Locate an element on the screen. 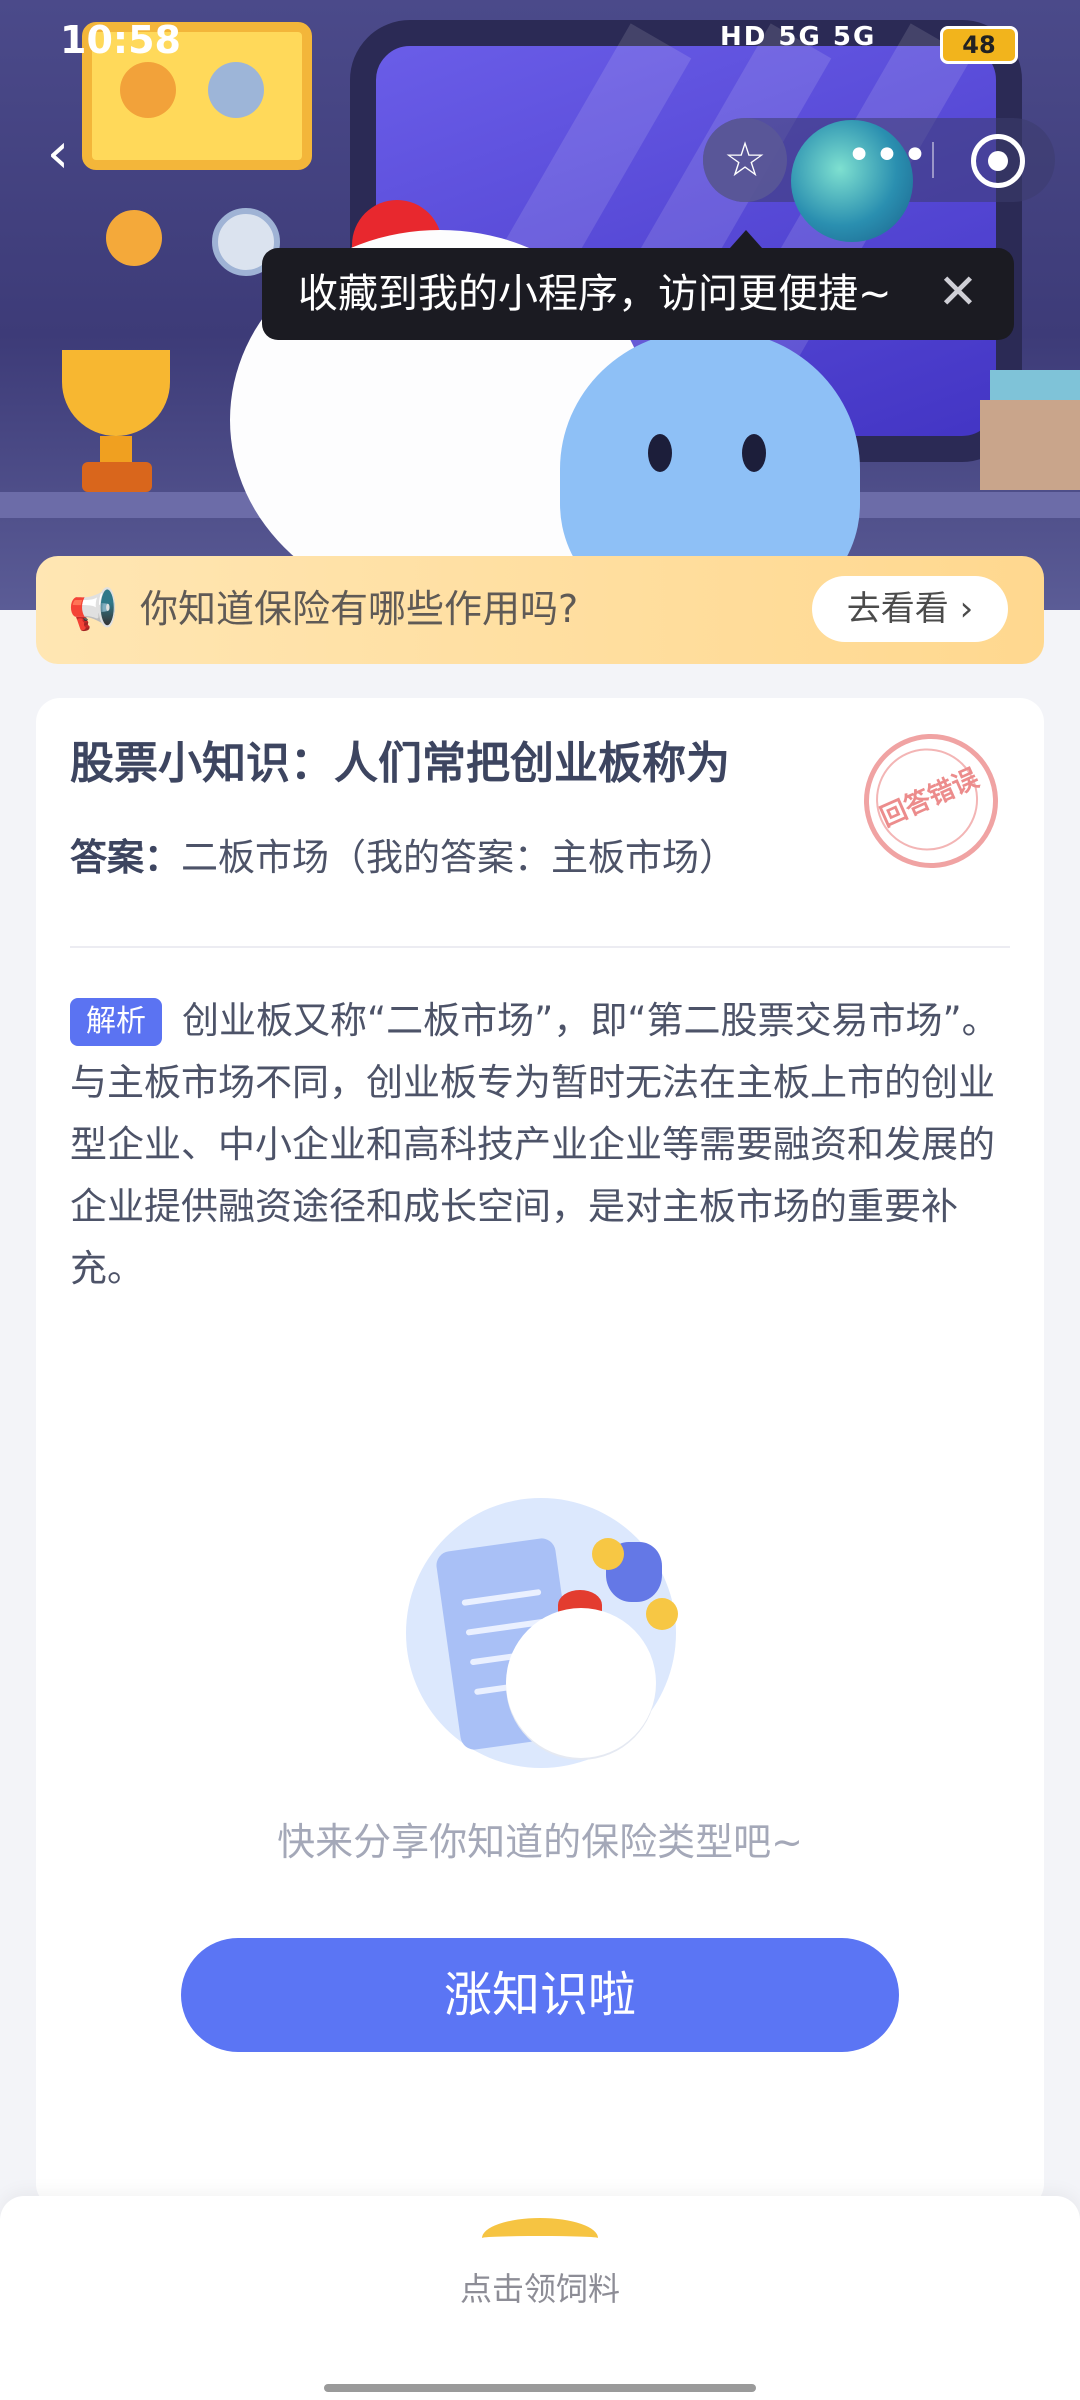 This screenshot has width=1080, height=2400. megaphone-icon: 📢 is located at coordinates (93, 610).